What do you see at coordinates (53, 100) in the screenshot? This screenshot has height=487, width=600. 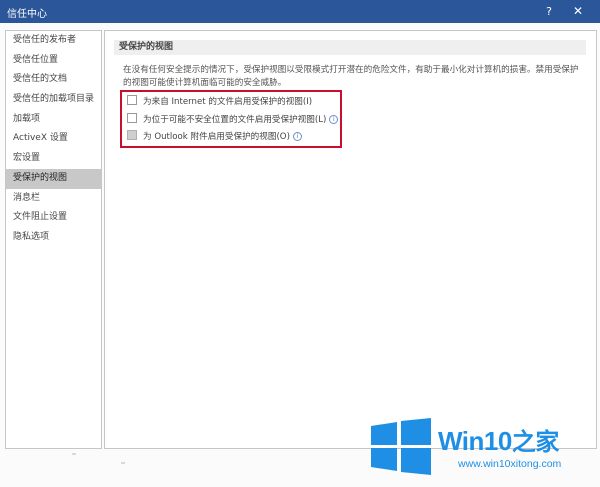 I see `sidebar-item-trusted-addin-catalogs: 受信任的加载项目录` at bounding box center [53, 100].